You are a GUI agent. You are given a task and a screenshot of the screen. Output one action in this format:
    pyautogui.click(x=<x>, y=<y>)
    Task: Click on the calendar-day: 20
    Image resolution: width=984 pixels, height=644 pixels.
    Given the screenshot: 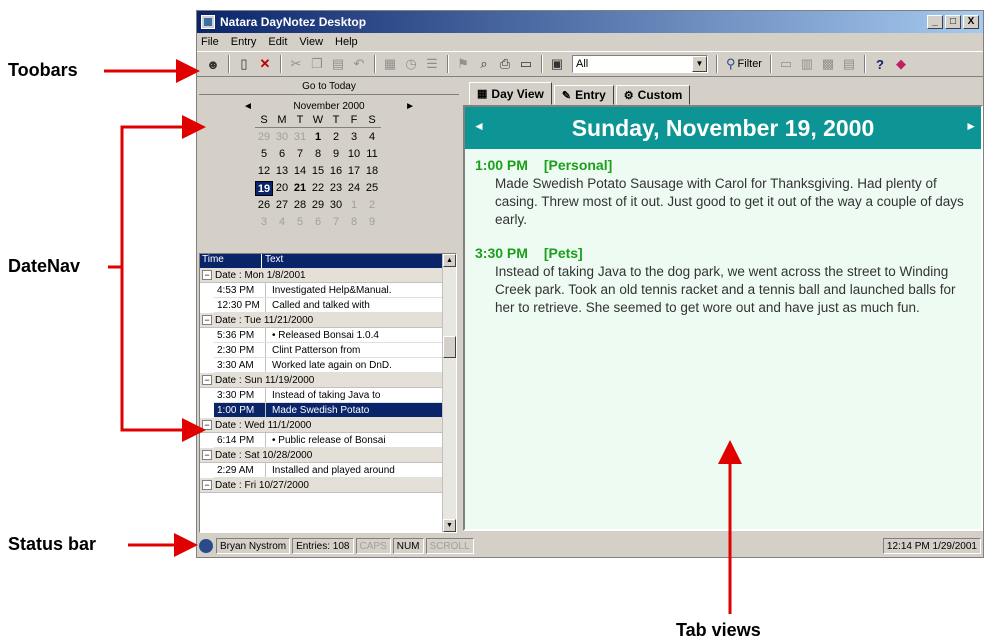 What is the action you would take?
    pyautogui.click(x=282, y=188)
    